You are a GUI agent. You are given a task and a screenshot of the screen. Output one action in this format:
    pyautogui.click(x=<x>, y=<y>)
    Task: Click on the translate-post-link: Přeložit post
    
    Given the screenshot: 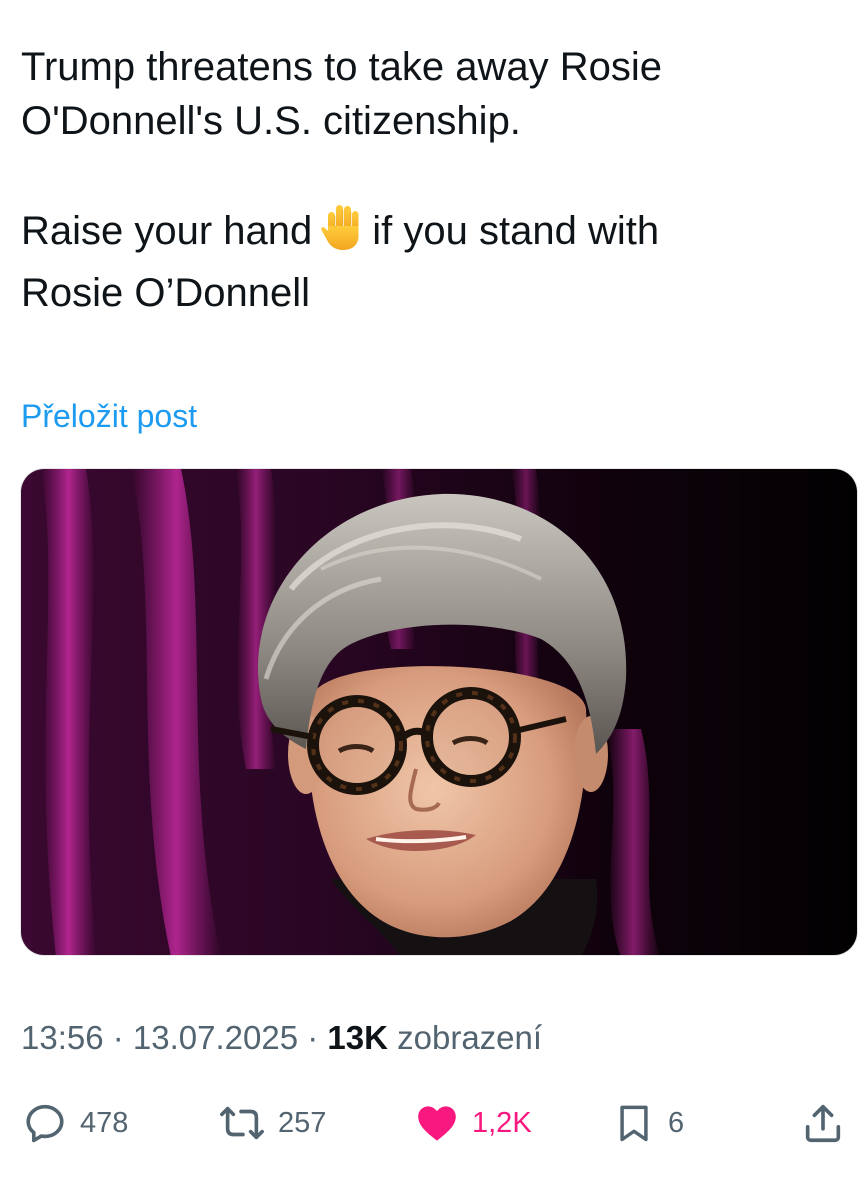 What is the action you would take?
    pyautogui.click(x=109, y=416)
    